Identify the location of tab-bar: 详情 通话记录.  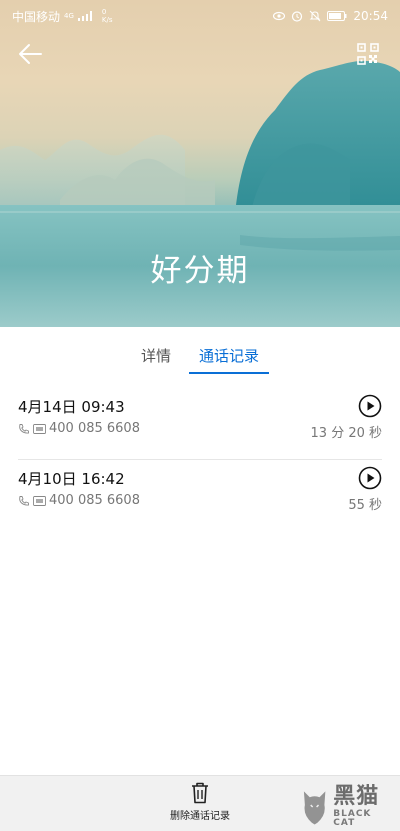
(200, 351).